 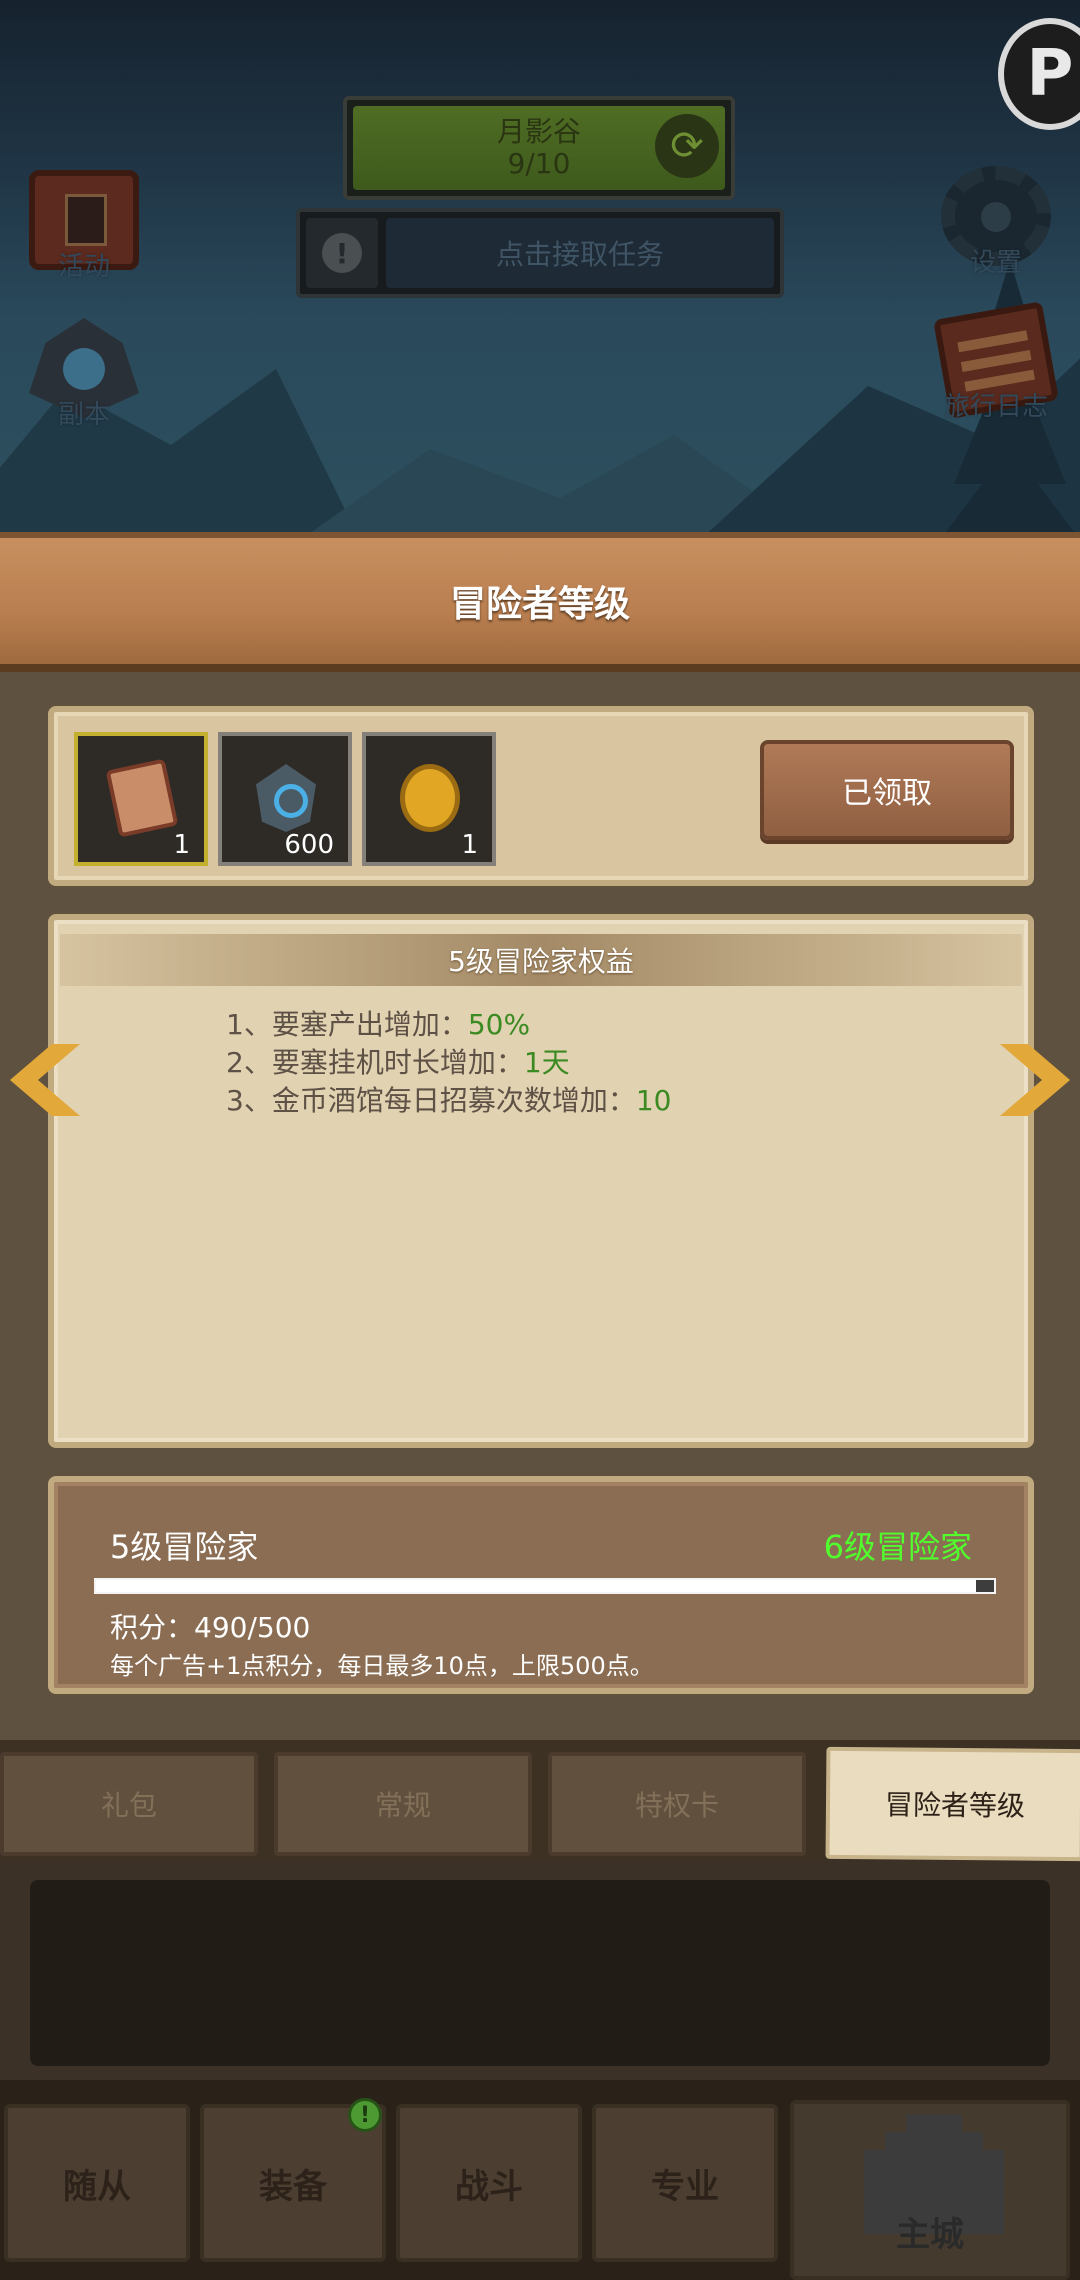 I want to click on level-progress-bar, so click(x=545, y=1586).